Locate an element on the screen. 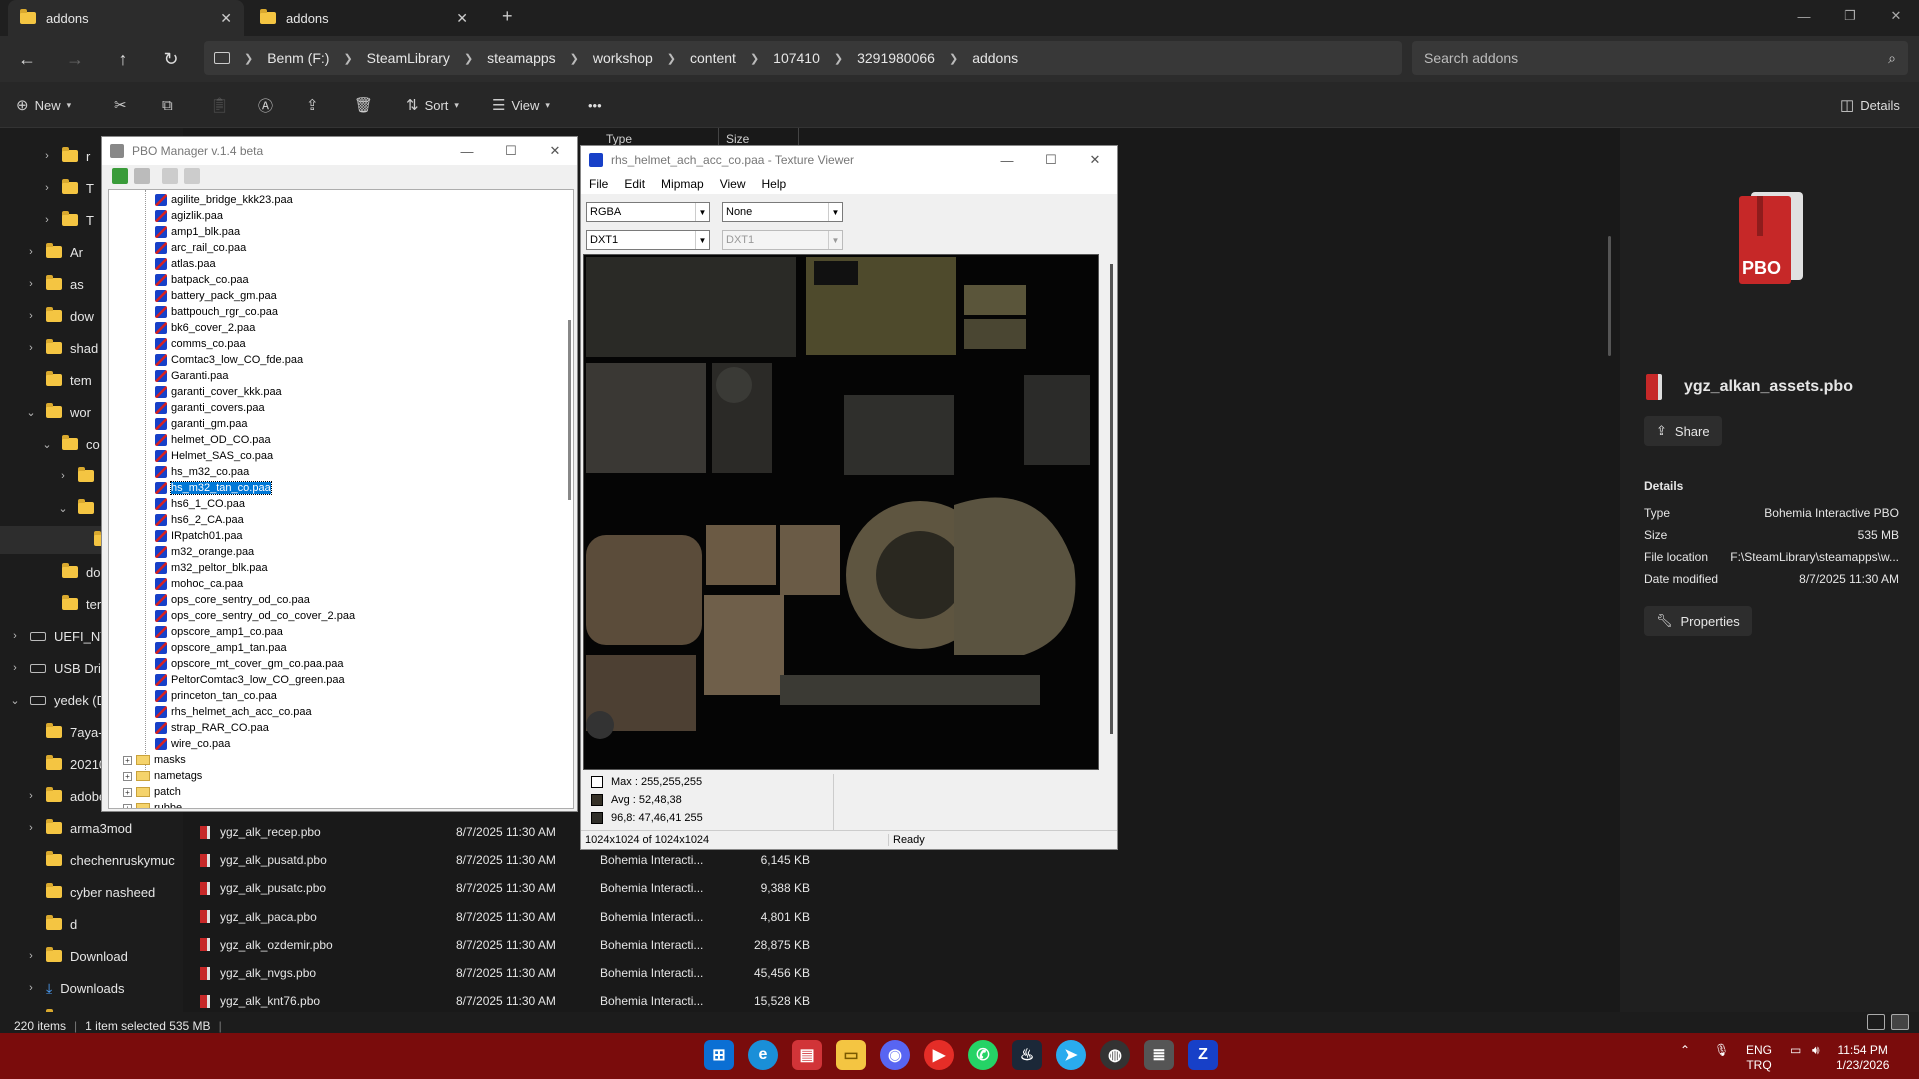 The height and width of the screenshot is (1079, 1919). breadcrumb-item: 107410 is located at coordinates (796, 58).